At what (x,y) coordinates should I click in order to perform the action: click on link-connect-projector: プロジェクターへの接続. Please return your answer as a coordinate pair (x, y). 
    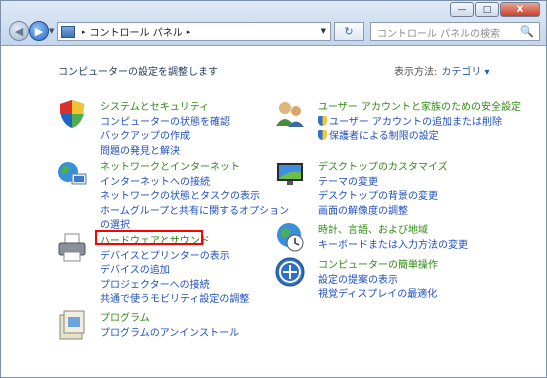
    Looking at the image, I should click on (155, 283).